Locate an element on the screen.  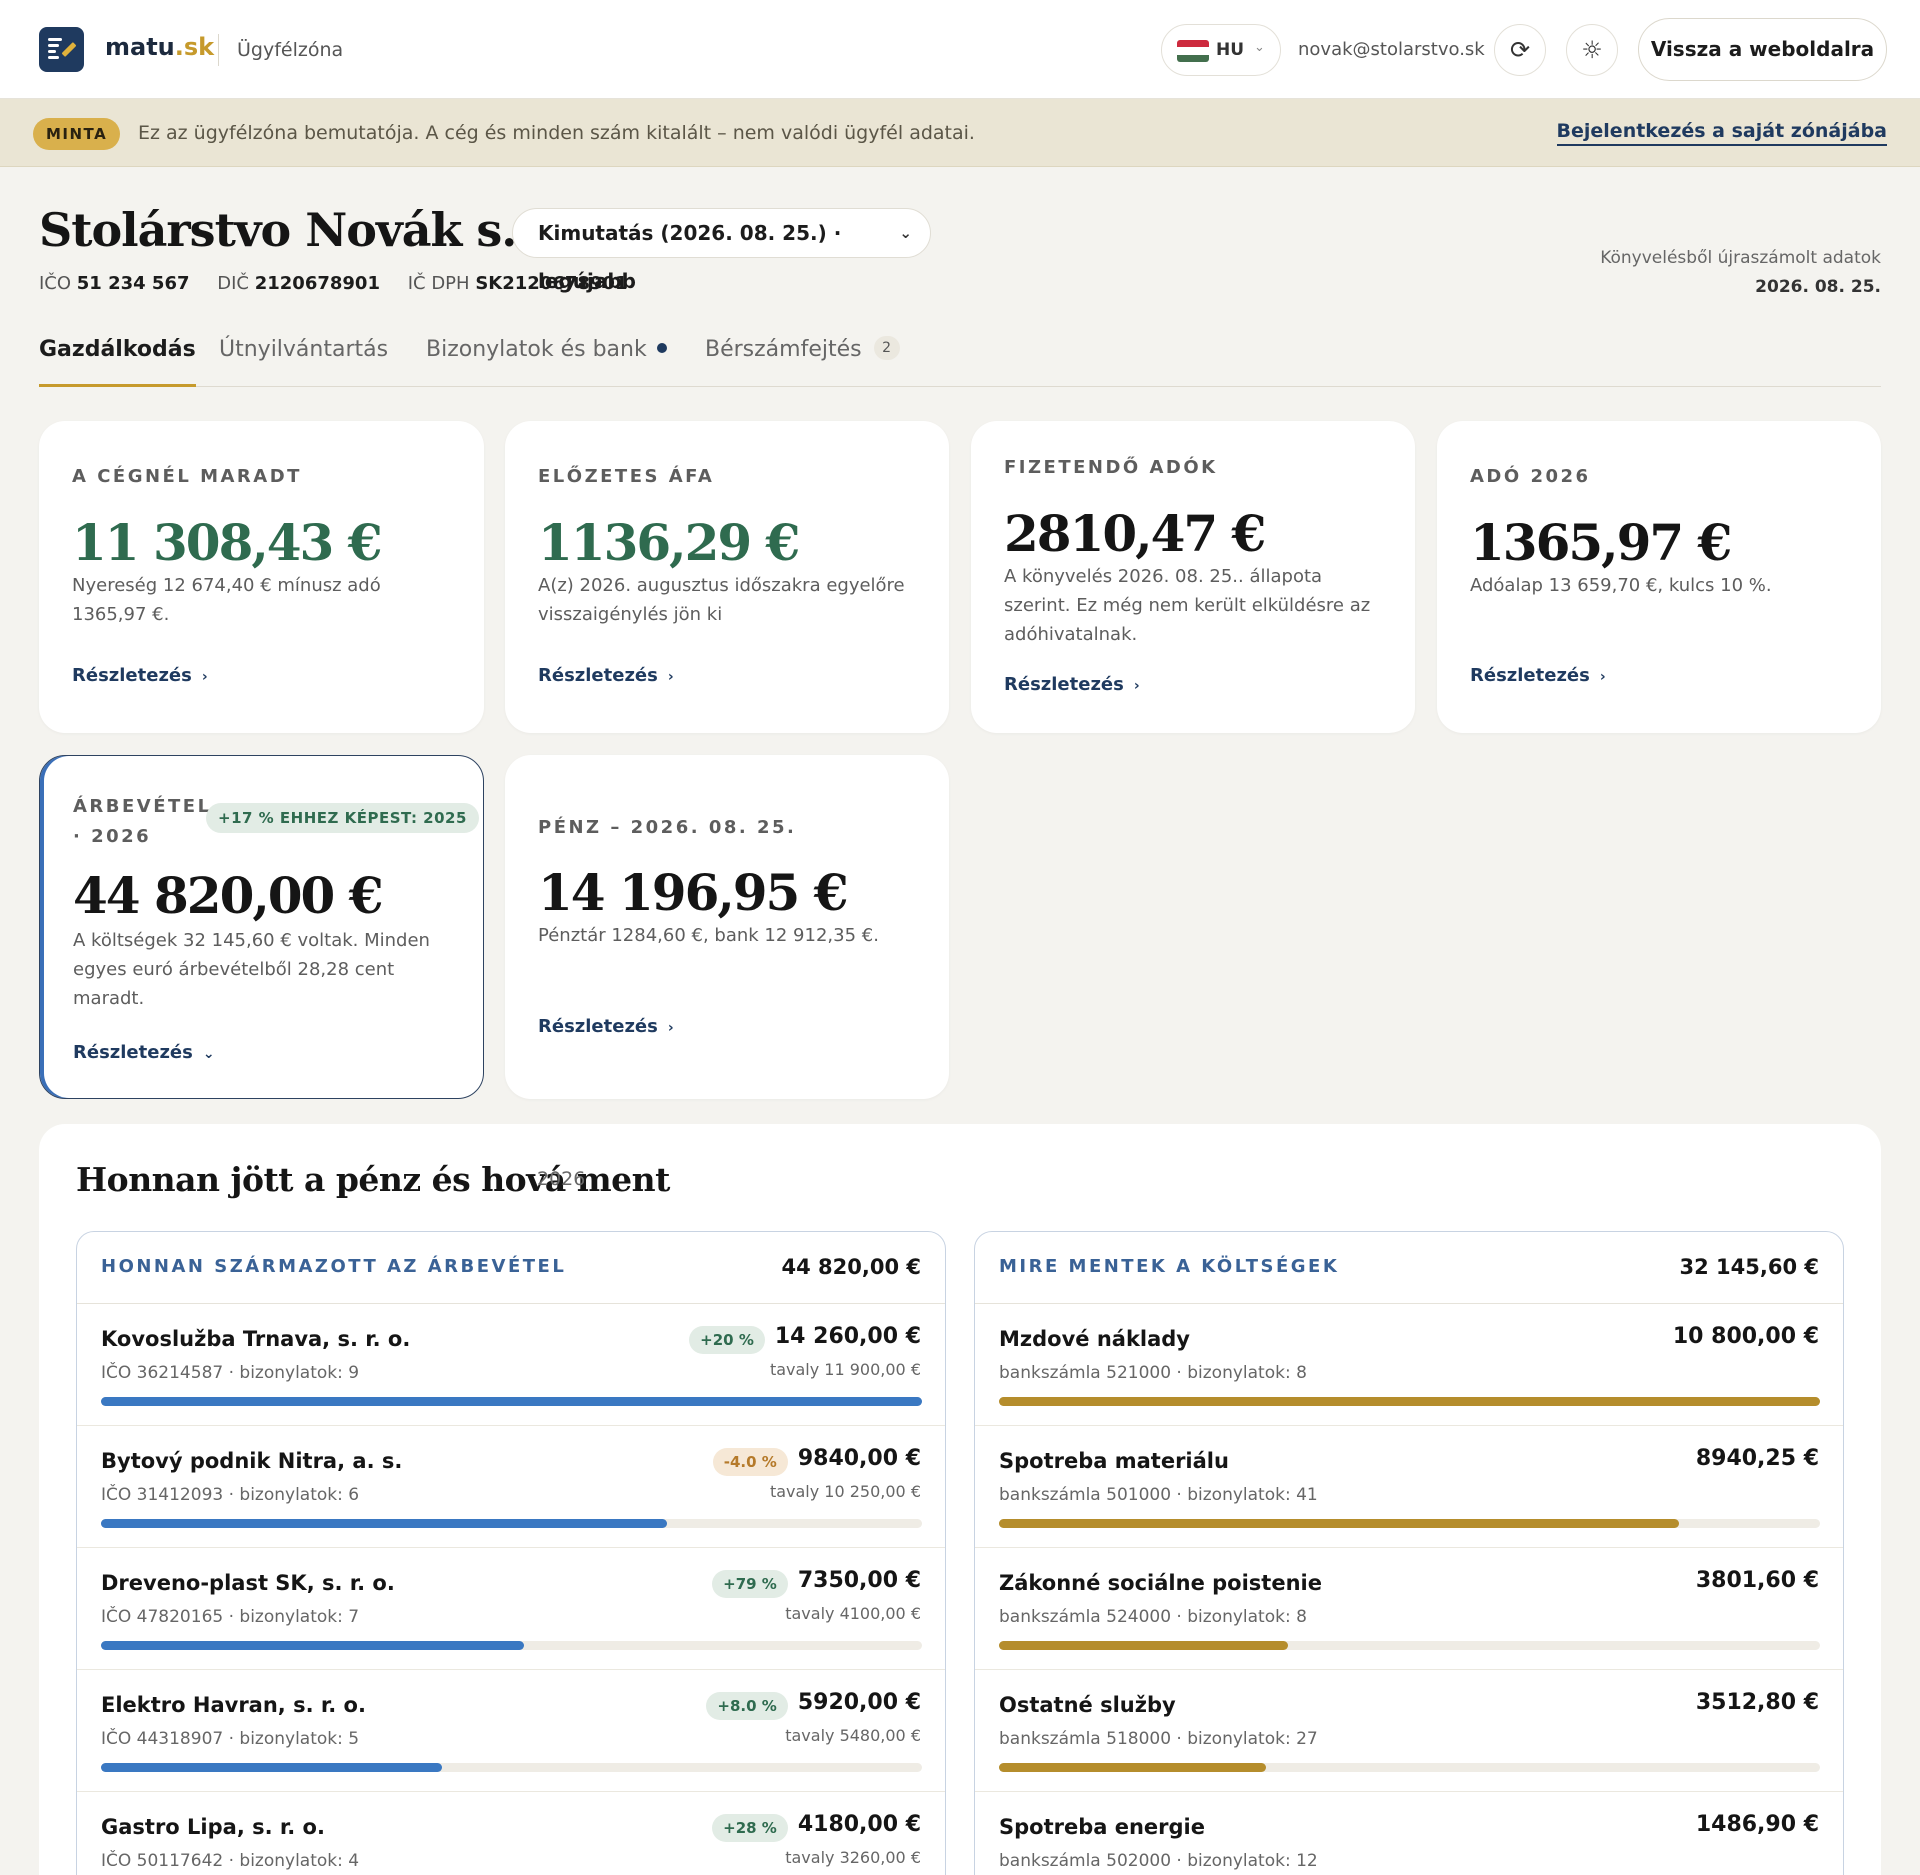
row-name: Spotreba materiálu is located at coordinates (1114, 1461).